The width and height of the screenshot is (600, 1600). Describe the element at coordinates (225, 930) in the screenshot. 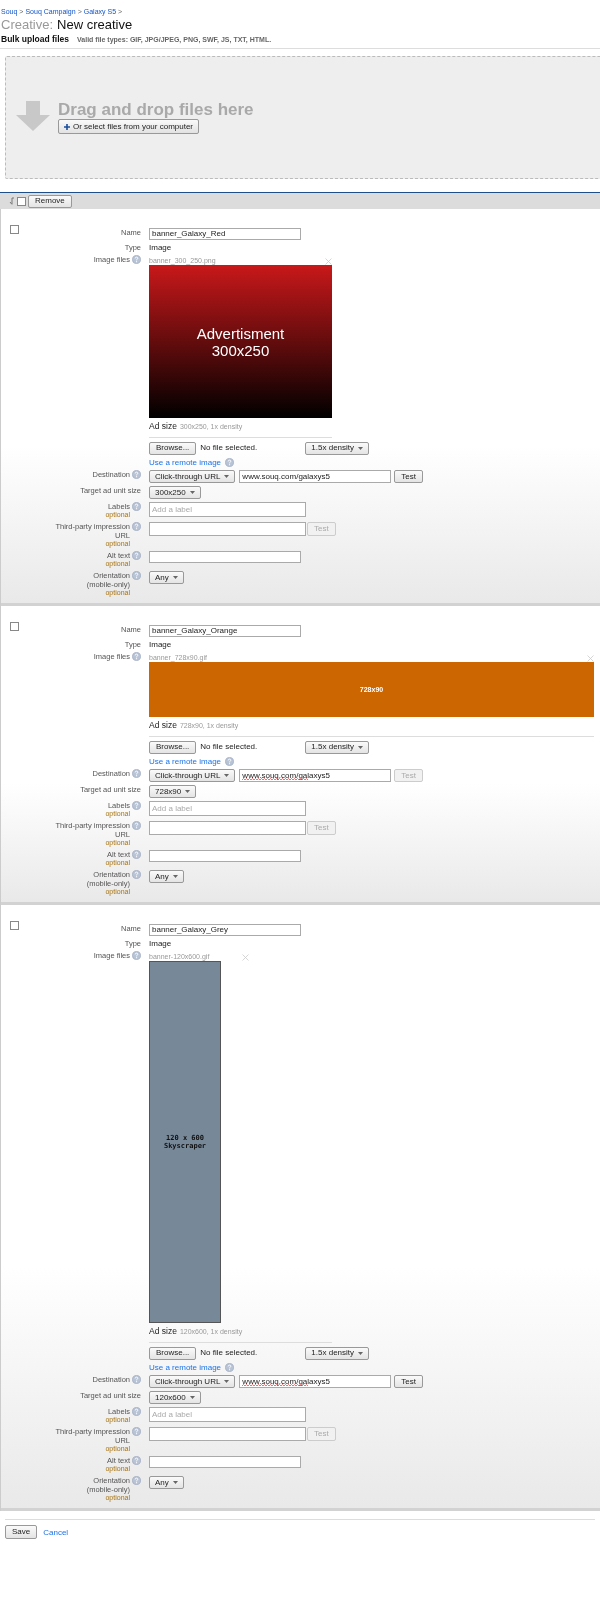

I see `name-field: banner_Galaxy_Grey` at that location.